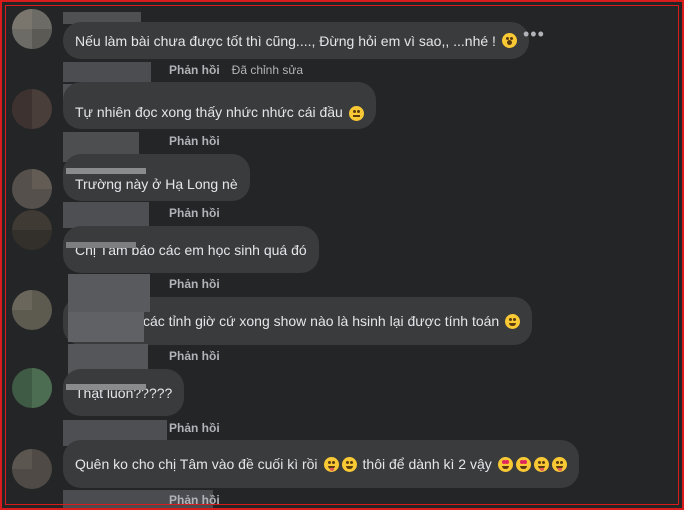 This screenshot has width=684, height=510. What do you see at coordinates (427, 464) in the screenshot?
I see `comment-text-2: thôi để dành kì 2 vậy` at bounding box center [427, 464].